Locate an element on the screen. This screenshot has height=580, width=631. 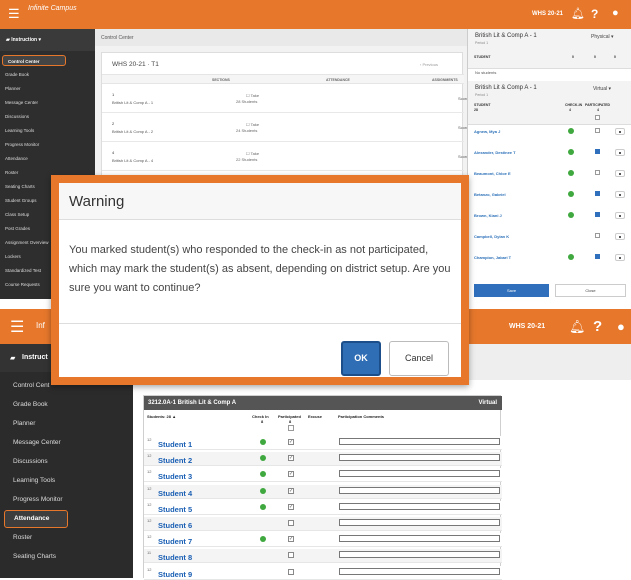
student-name-link: Student 4 is located at coordinates (175, 493).